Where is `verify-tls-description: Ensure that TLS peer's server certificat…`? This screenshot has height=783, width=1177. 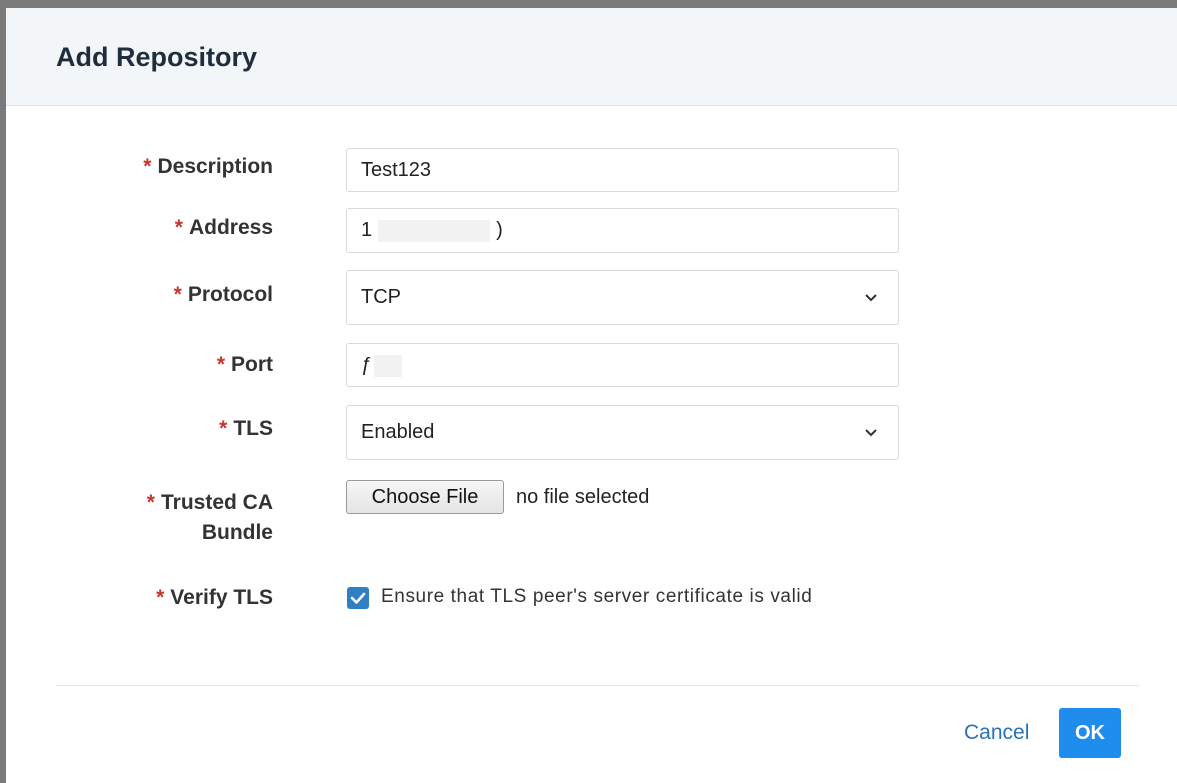 verify-tls-description: Ensure that TLS peer's server certificat… is located at coordinates (597, 596).